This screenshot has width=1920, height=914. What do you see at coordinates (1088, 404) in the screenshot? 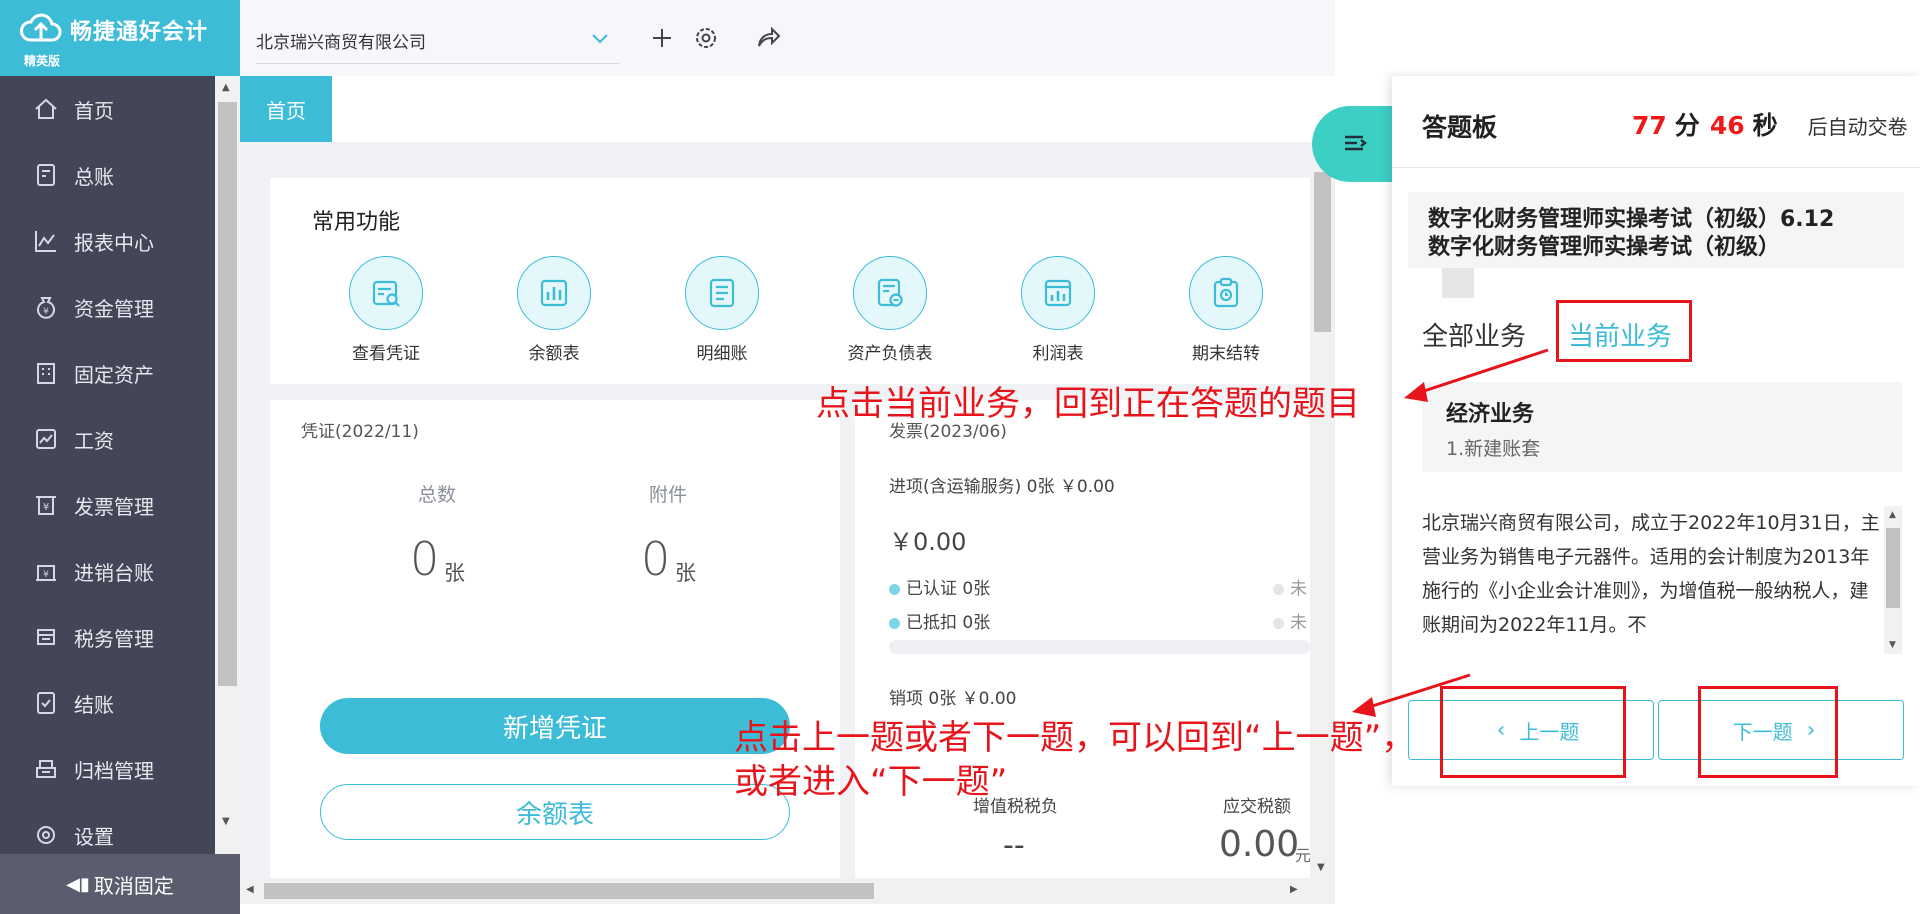
I see `annotation-current-business: 点击当前业务，回到正在答题的题目` at bounding box center [1088, 404].